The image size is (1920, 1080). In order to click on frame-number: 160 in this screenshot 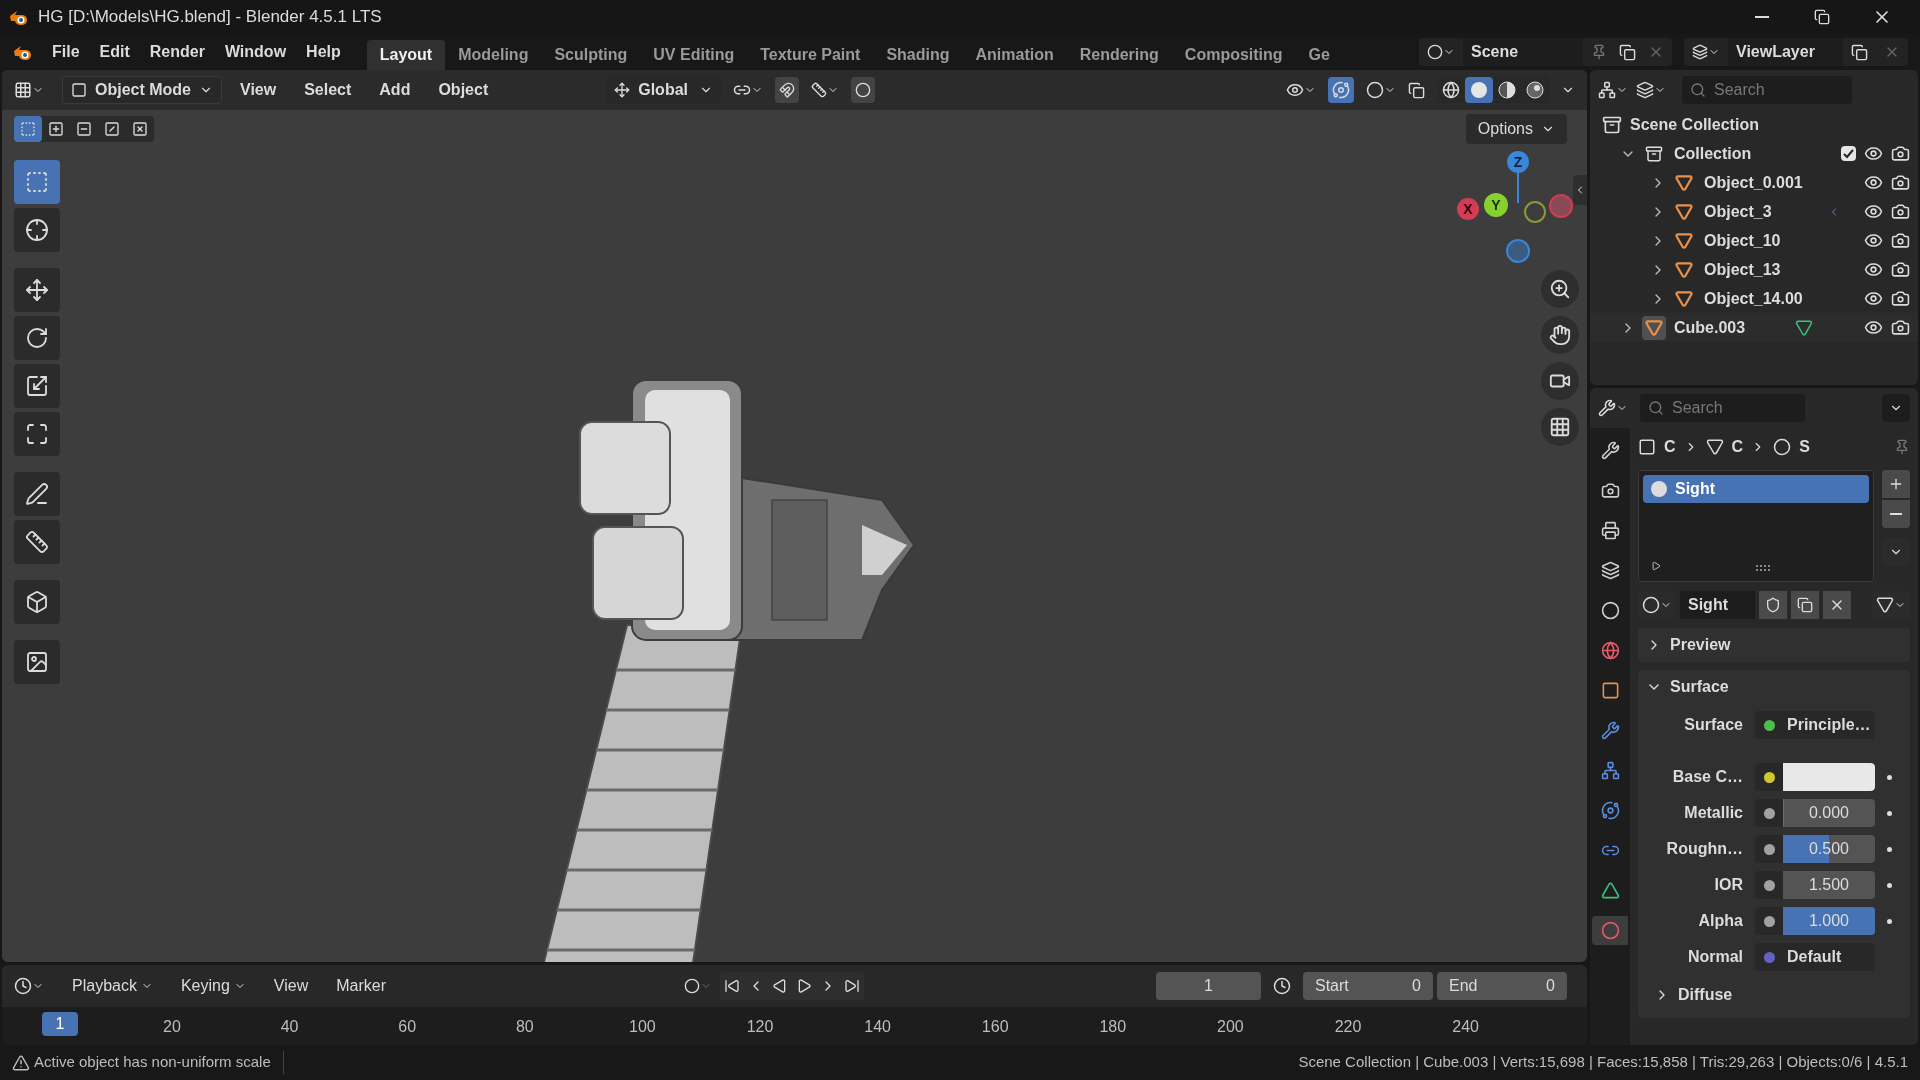, I will do `click(995, 1027)`.